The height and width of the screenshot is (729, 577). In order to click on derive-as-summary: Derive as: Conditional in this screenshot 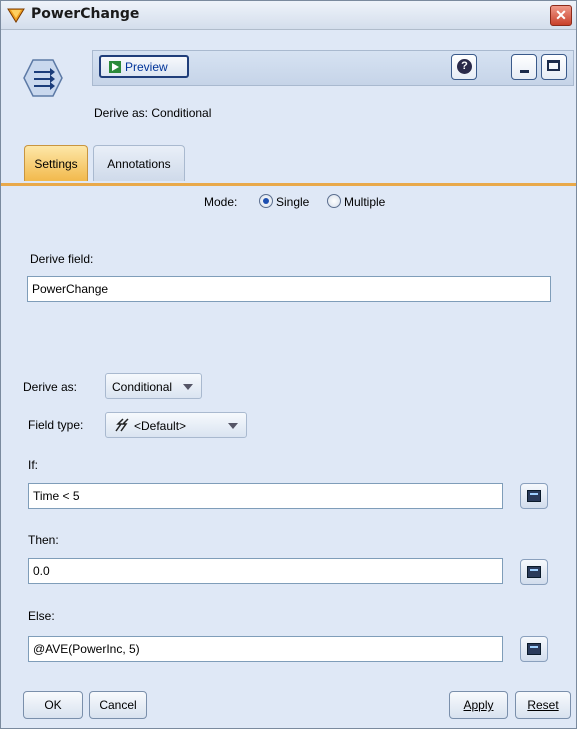, I will do `click(153, 113)`.